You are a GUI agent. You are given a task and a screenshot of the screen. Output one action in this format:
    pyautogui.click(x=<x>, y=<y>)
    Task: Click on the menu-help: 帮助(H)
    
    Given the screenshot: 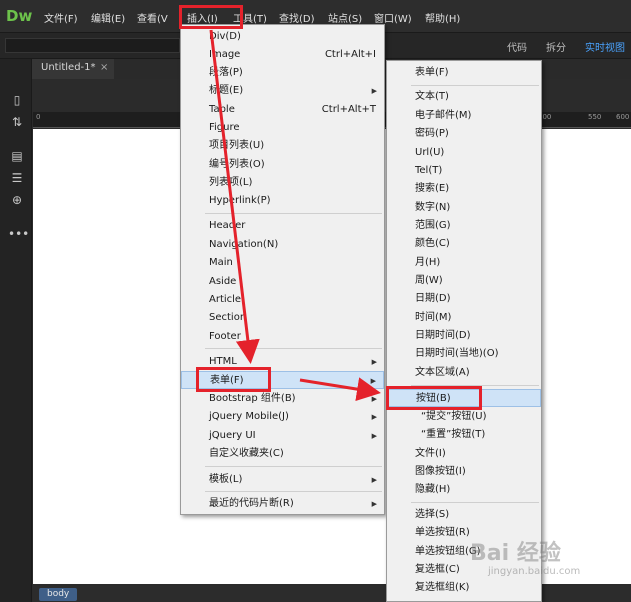 What is the action you would take?
    pyautogui.click(x=442, y=17)
    